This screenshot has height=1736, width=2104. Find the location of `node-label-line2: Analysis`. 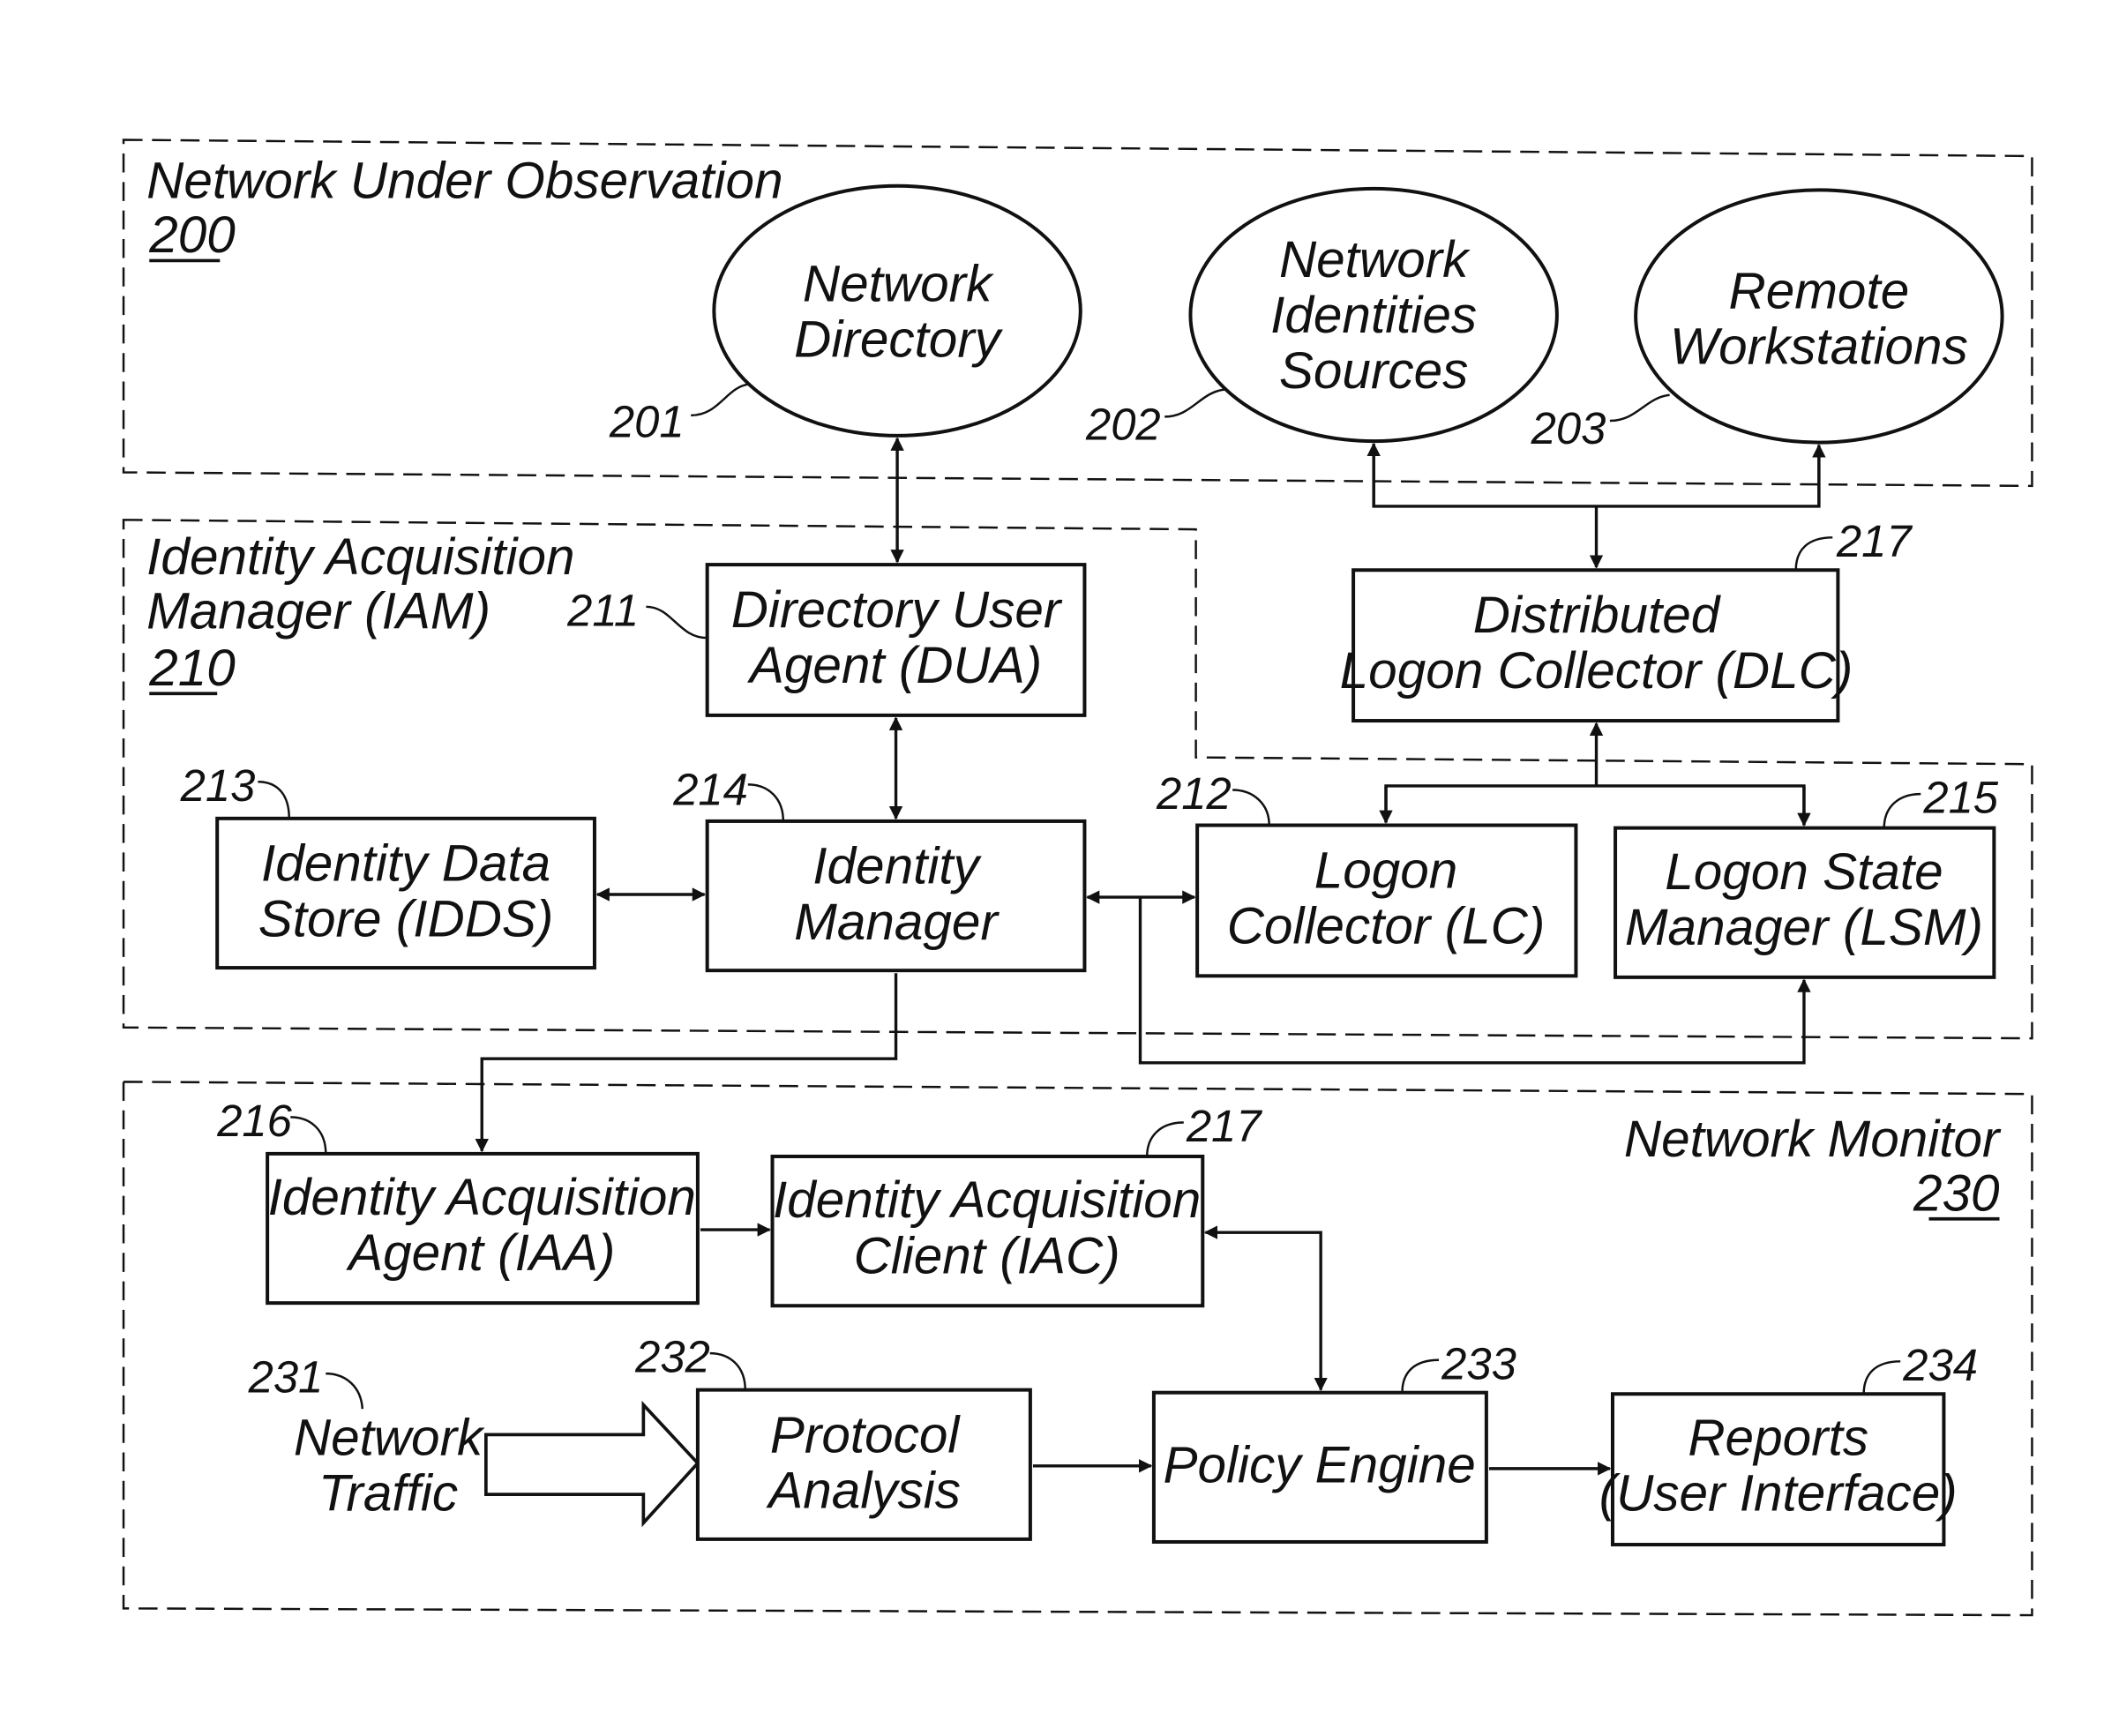

node-label-line2: Analysis is located at coordinates (863, 1490).